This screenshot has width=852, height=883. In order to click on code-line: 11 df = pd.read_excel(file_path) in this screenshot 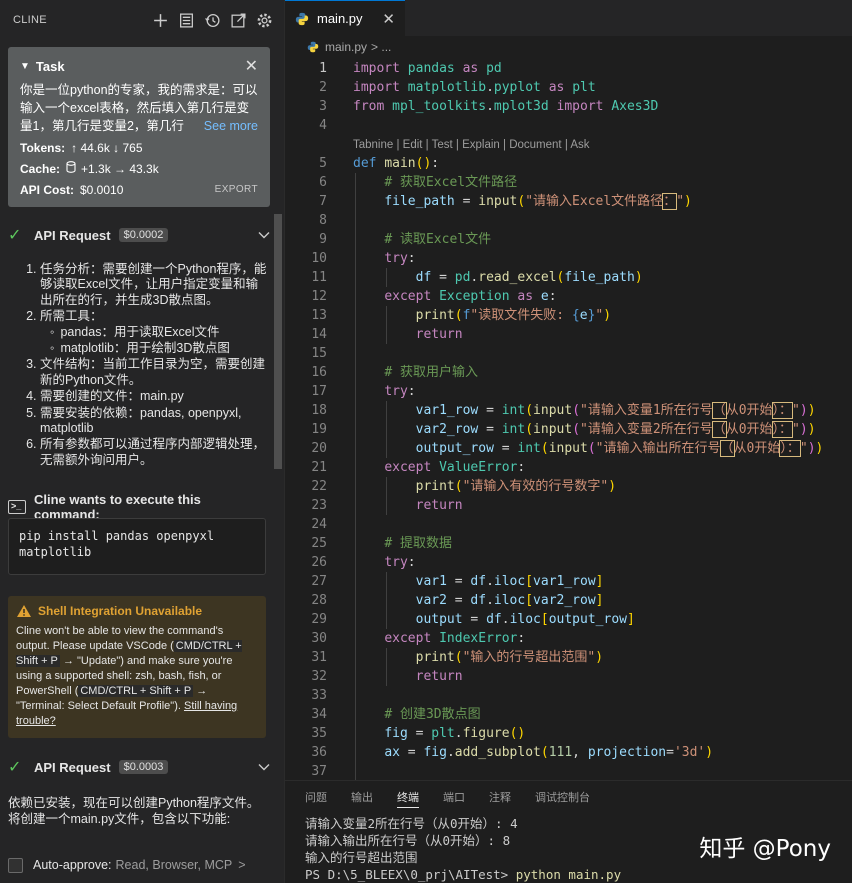, I will do `click(477, 277)`.